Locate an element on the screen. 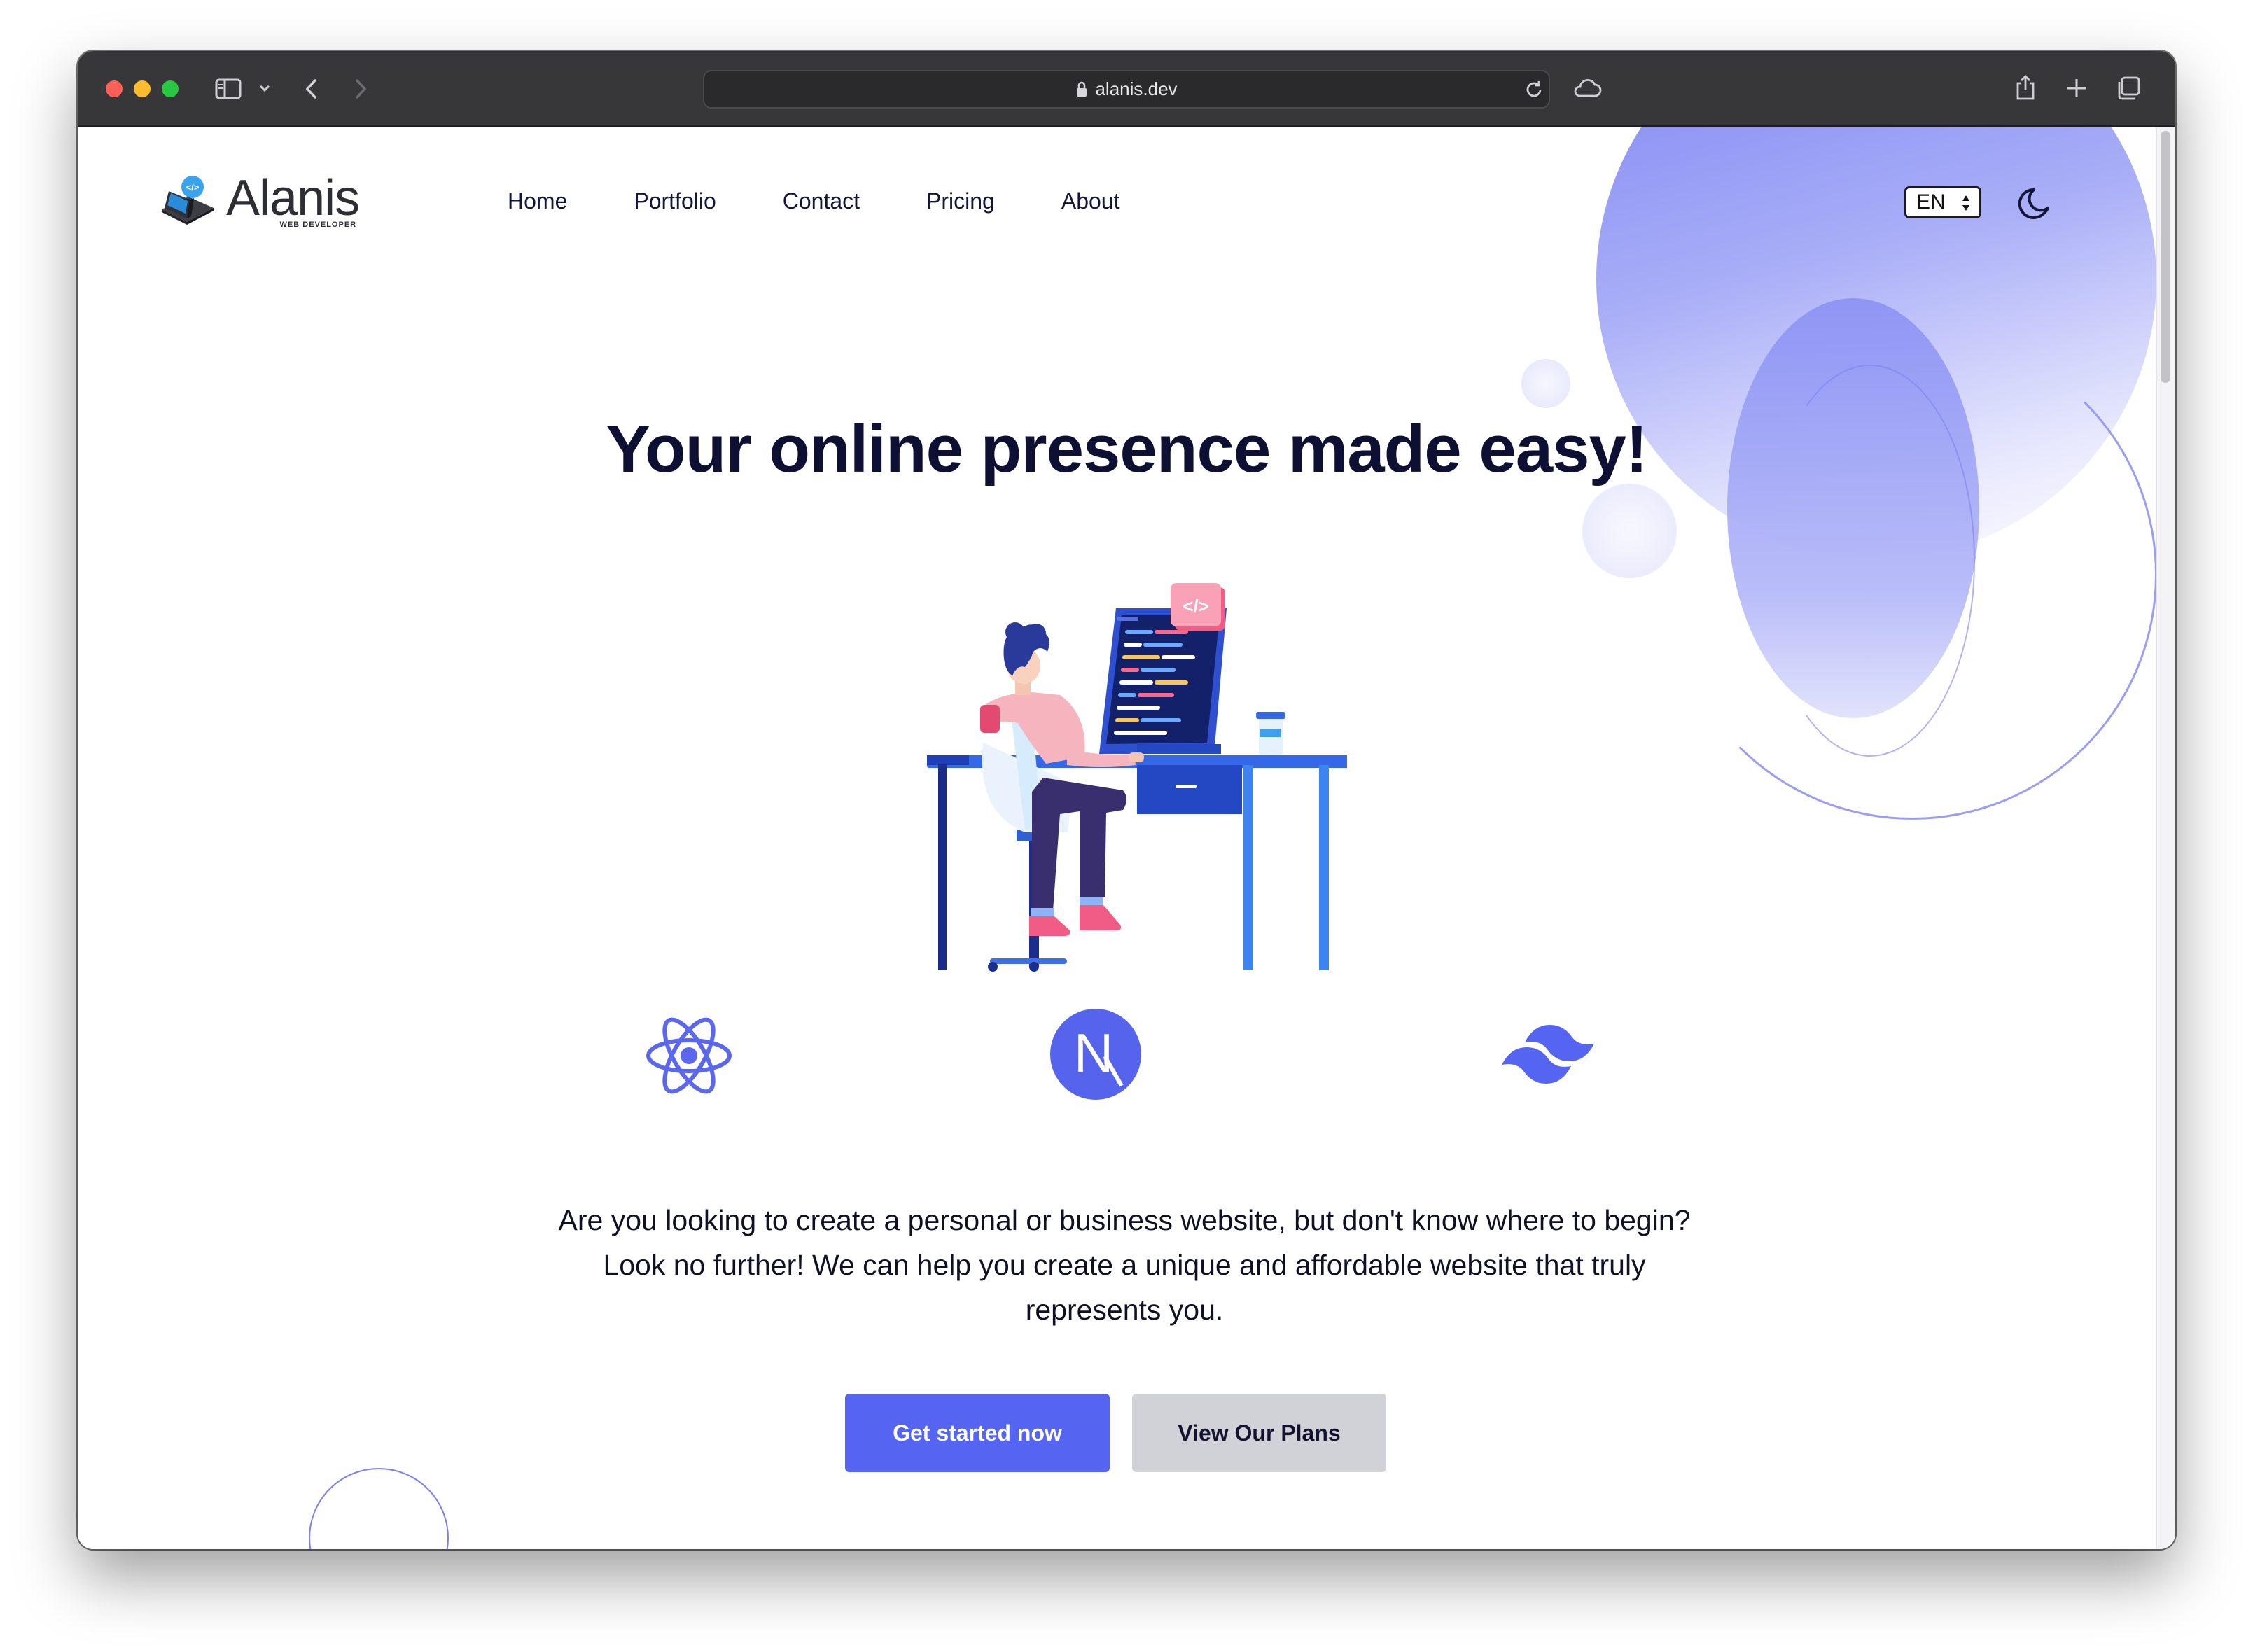  back-icon is located at coordinates (311, 89).